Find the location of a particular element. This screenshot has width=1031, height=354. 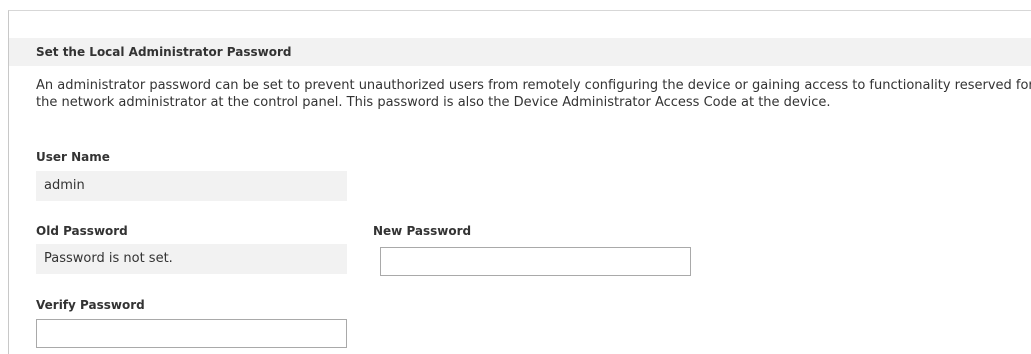

old-password-label: Old Password is located at coordinates (82, 231).